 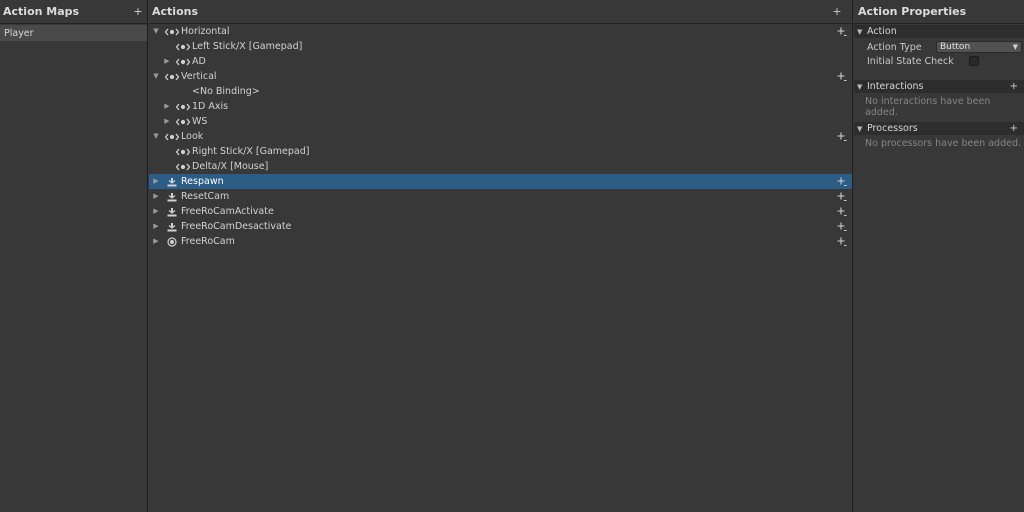 I want to click on initial-state-checkbox, so click(x=974, y=61).